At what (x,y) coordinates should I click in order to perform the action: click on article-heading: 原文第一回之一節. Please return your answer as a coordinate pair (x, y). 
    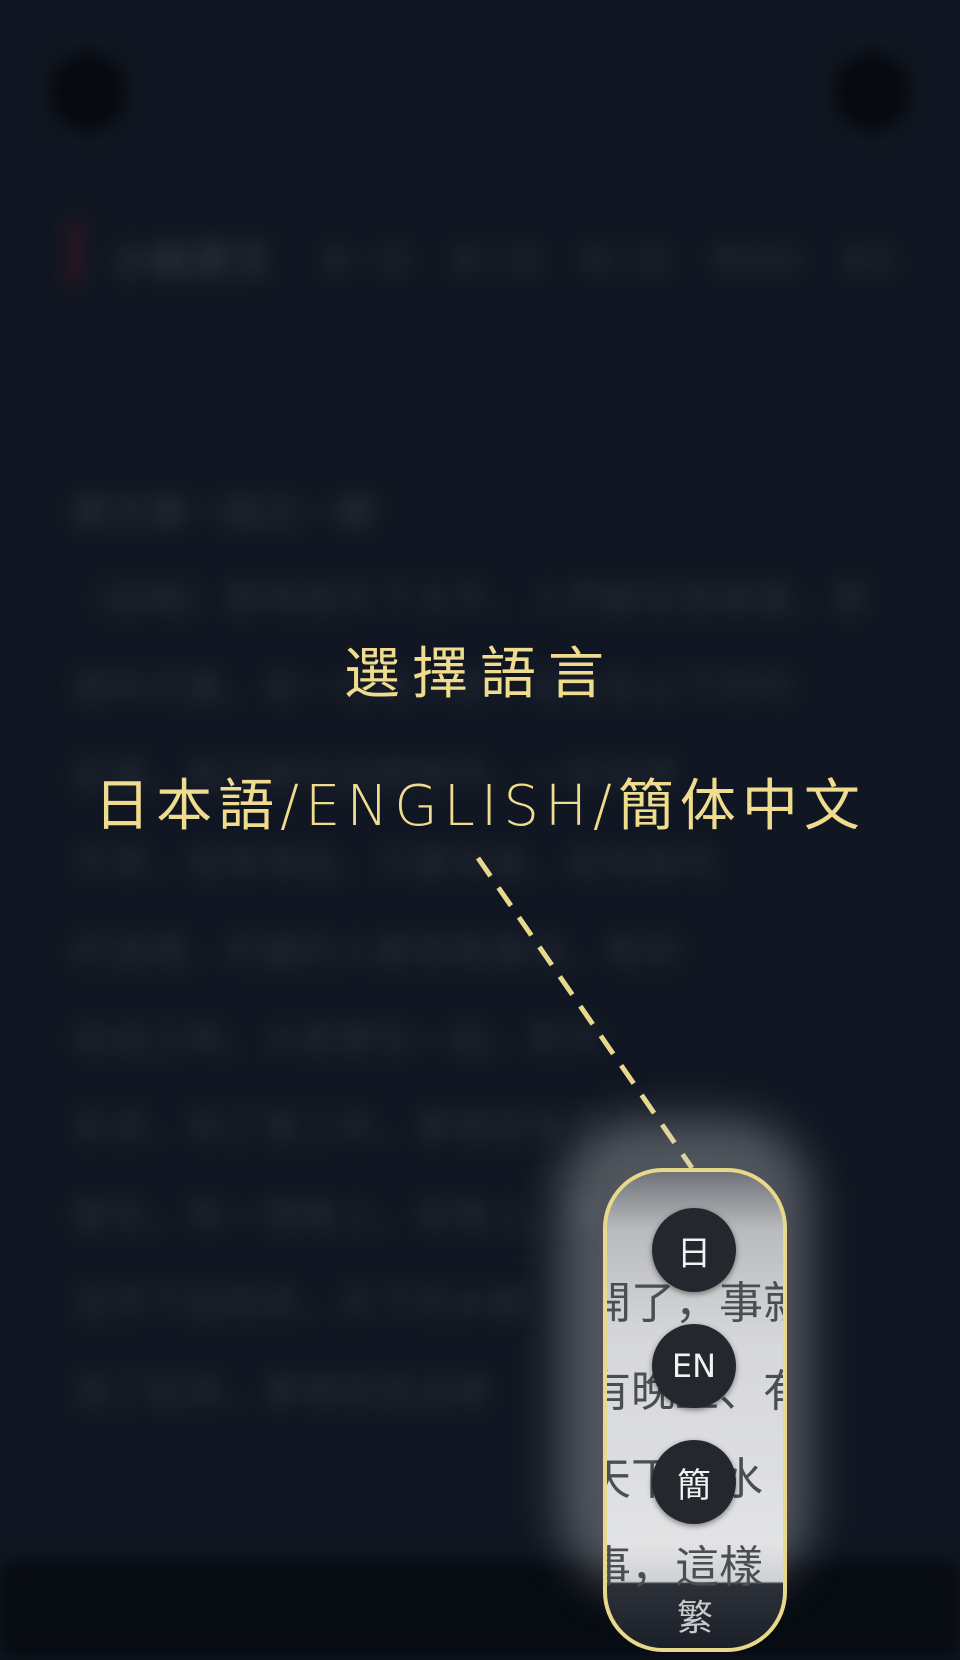
    Looking at the image, I should click on (224, 513).